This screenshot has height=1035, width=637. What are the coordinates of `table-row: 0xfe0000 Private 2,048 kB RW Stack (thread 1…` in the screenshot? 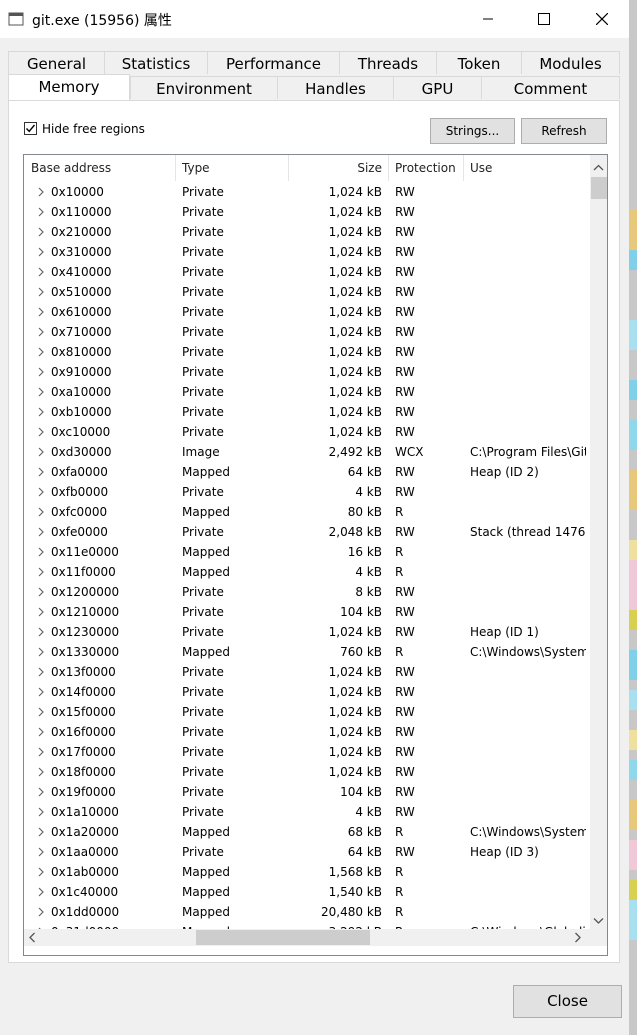 It's located at (307, 532).